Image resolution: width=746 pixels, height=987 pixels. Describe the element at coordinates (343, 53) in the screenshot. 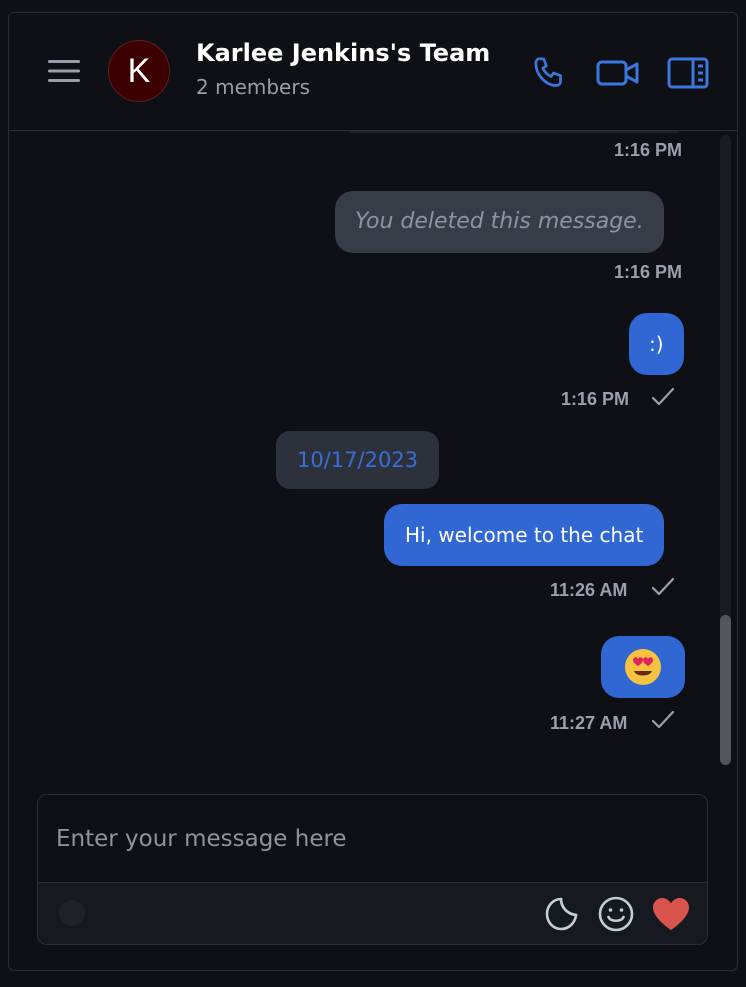

I see `chat-title: Karlee Jenkins's Team` at that location.